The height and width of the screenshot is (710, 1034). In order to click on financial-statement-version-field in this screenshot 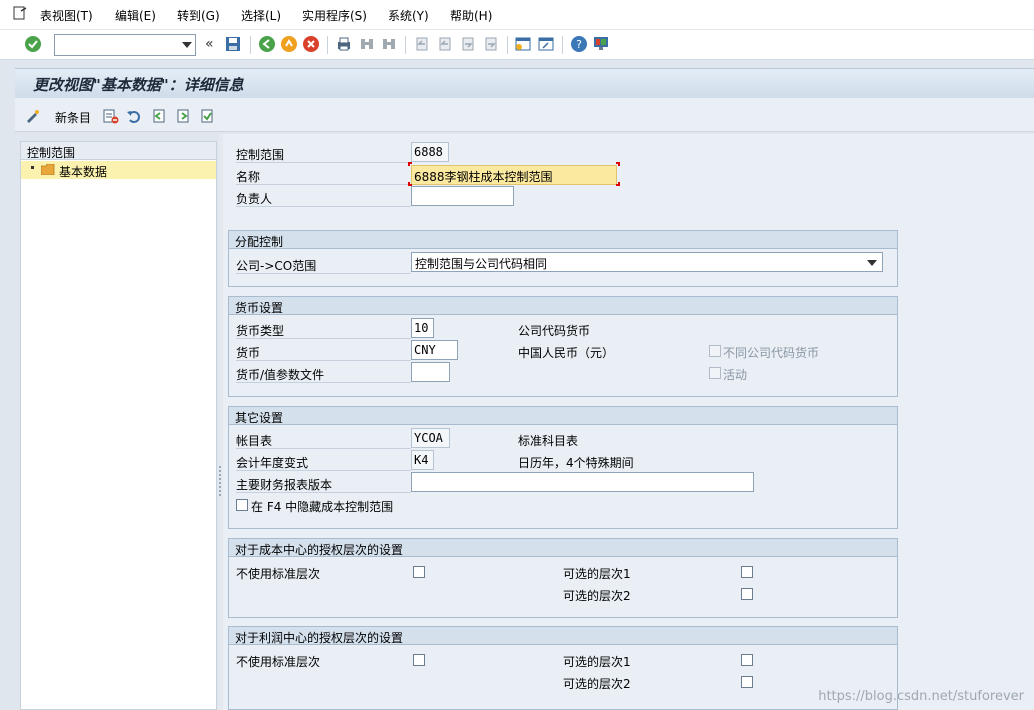, I will do `click(582, 482)`.